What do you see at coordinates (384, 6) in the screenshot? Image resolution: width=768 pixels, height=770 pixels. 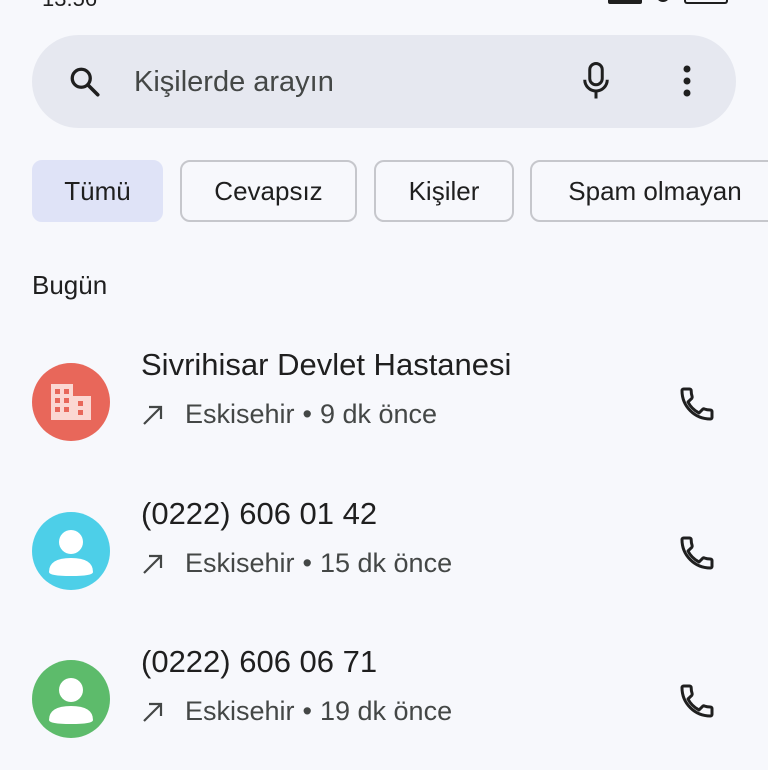 I see `status-bar: 13:56` at bounding box center [384, 6].